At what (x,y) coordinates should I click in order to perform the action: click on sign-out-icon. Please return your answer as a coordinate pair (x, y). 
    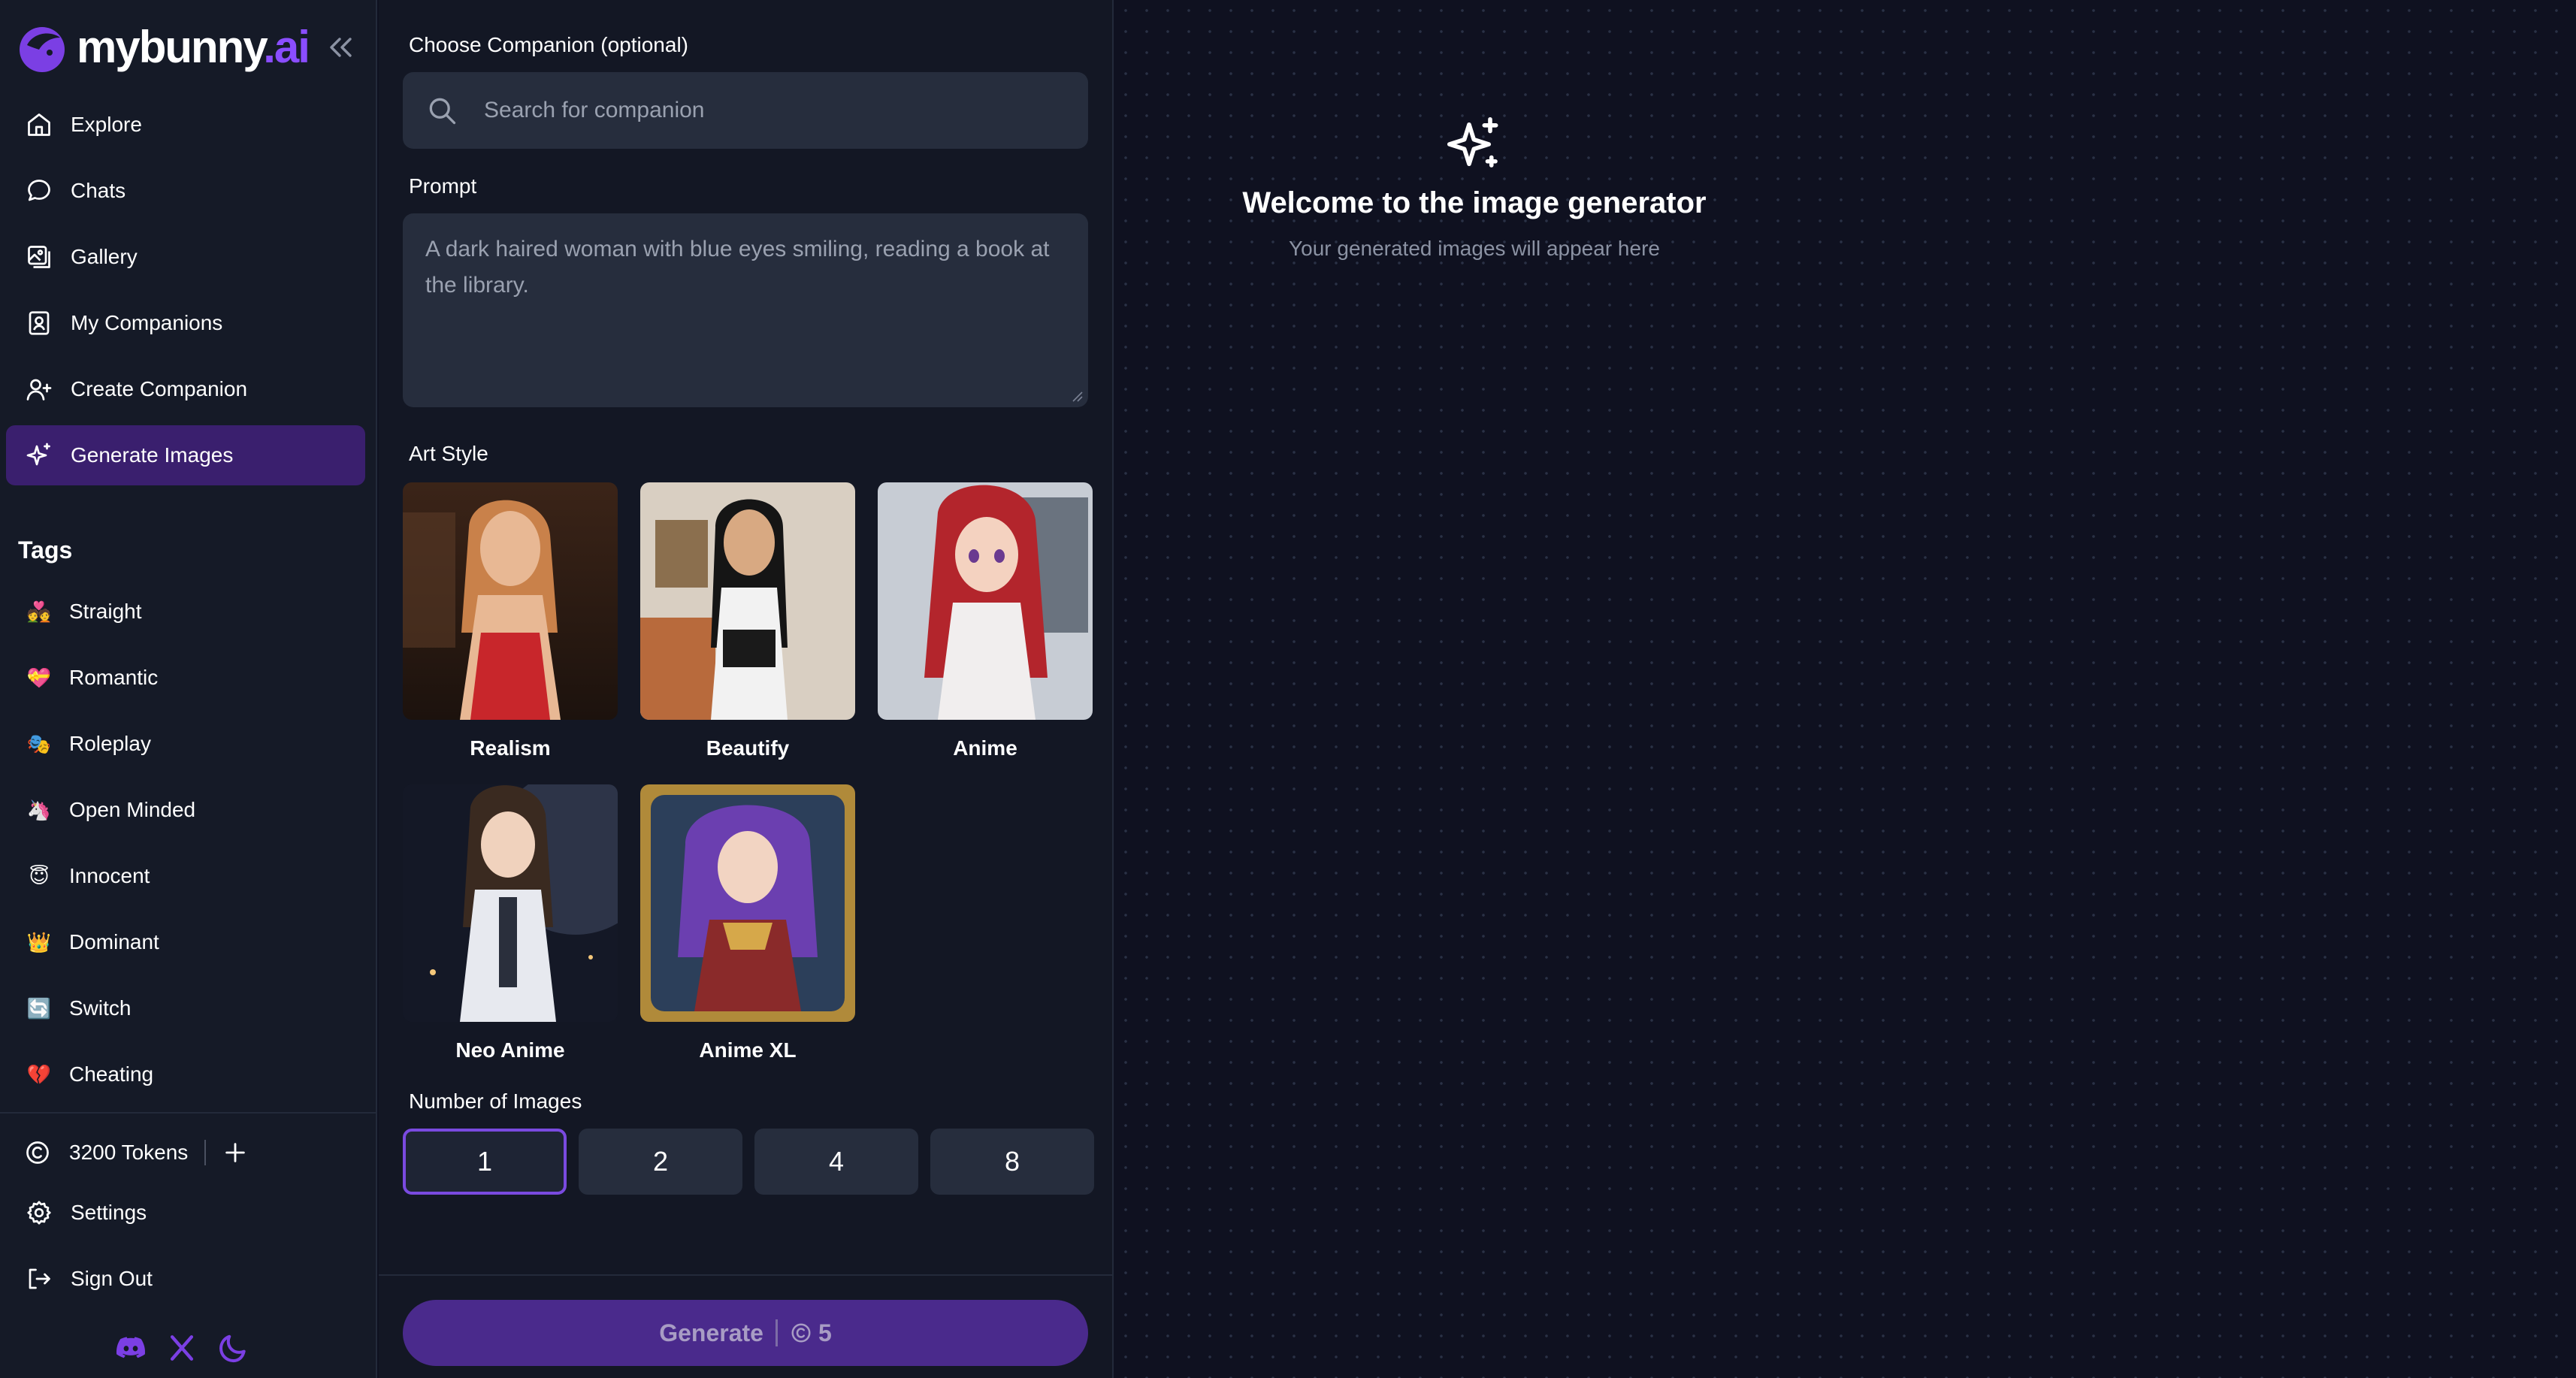
    Looking at the image, I should click on (39, 1278).